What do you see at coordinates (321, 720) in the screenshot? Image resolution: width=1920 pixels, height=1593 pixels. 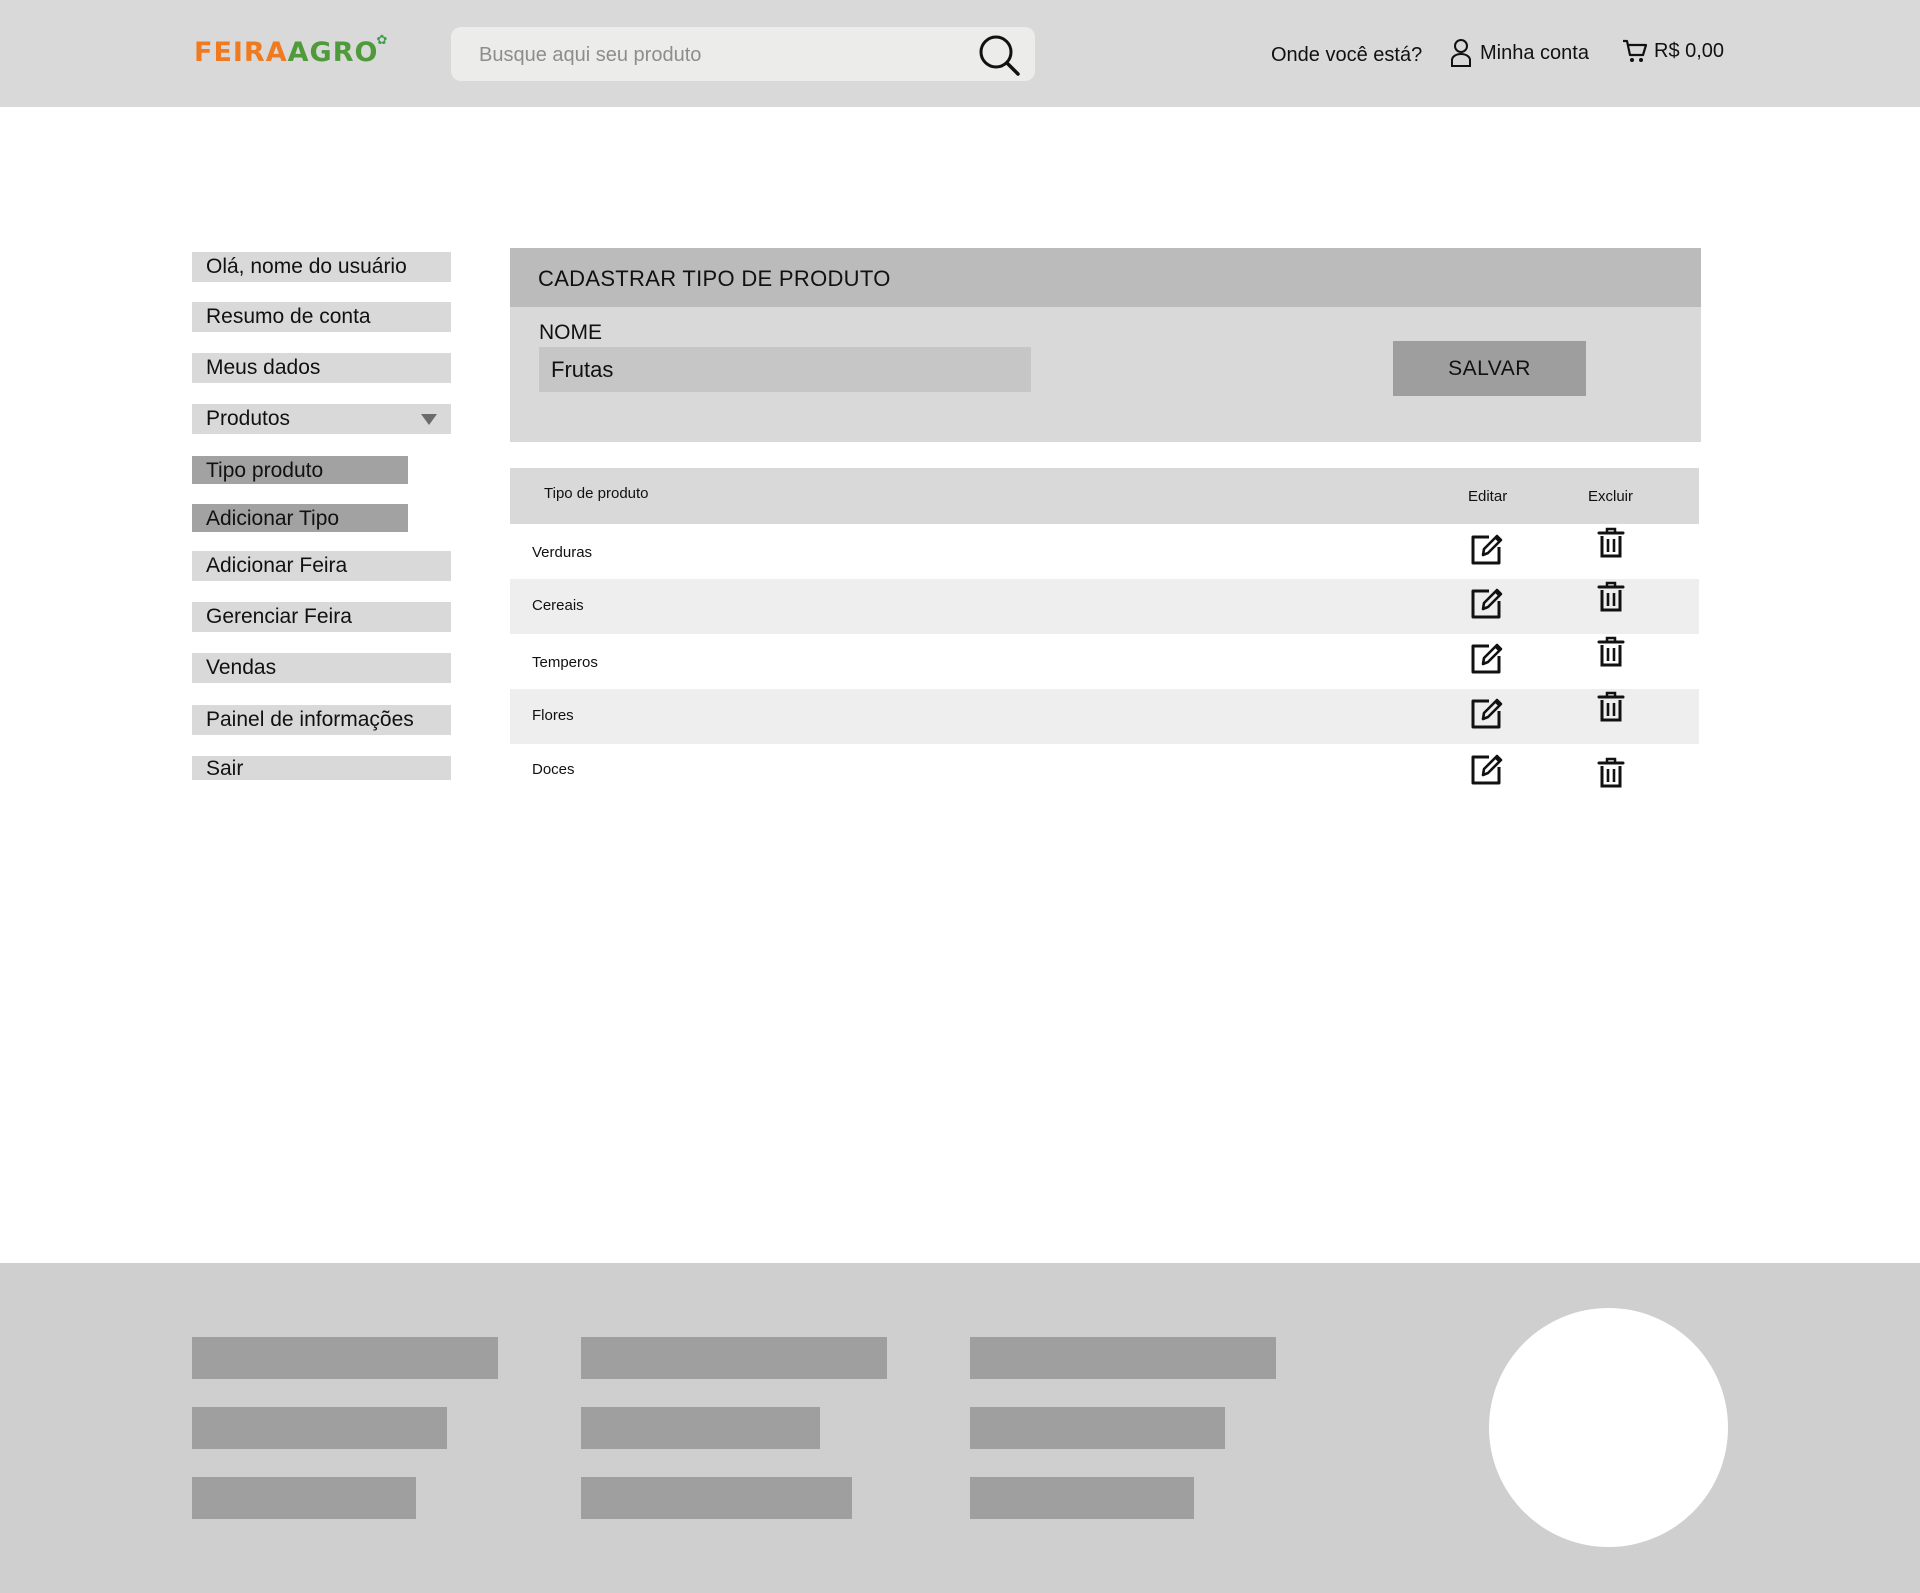 I see `sidebar-item-info-panel: Painel de informações` at bounding box center [321, 720].